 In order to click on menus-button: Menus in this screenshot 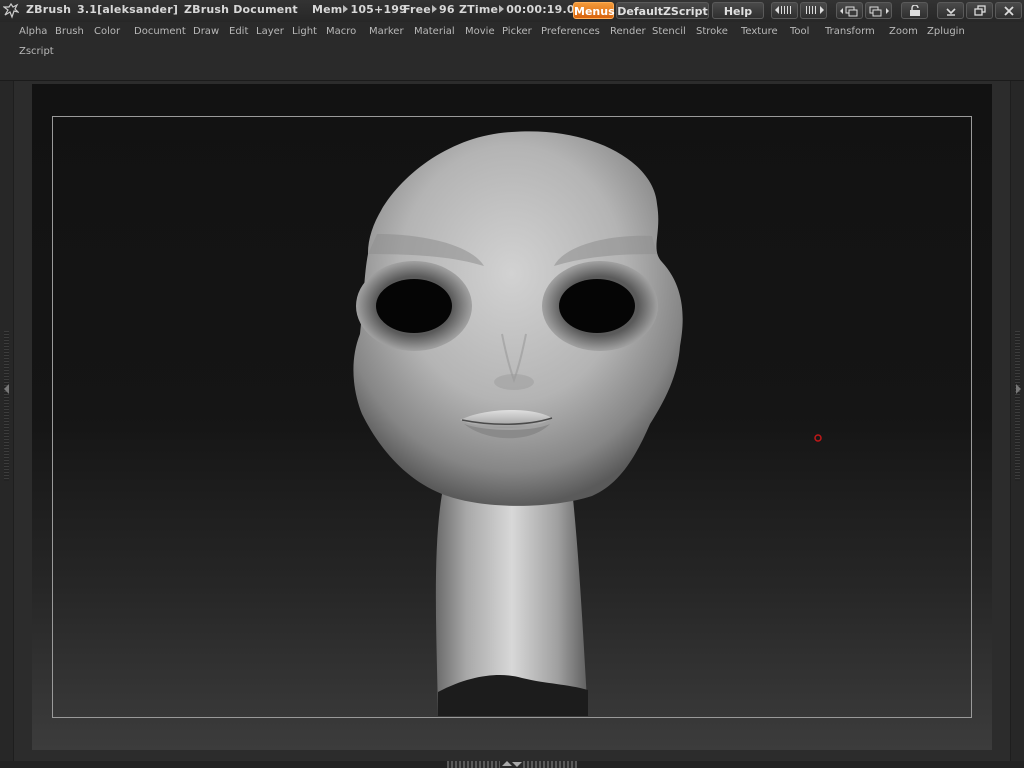, I will do `click(594, 10)`.